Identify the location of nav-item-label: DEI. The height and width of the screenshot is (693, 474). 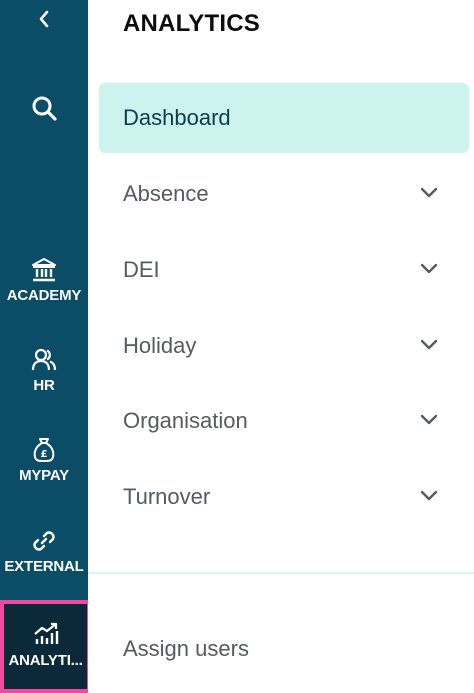
(141, 269).